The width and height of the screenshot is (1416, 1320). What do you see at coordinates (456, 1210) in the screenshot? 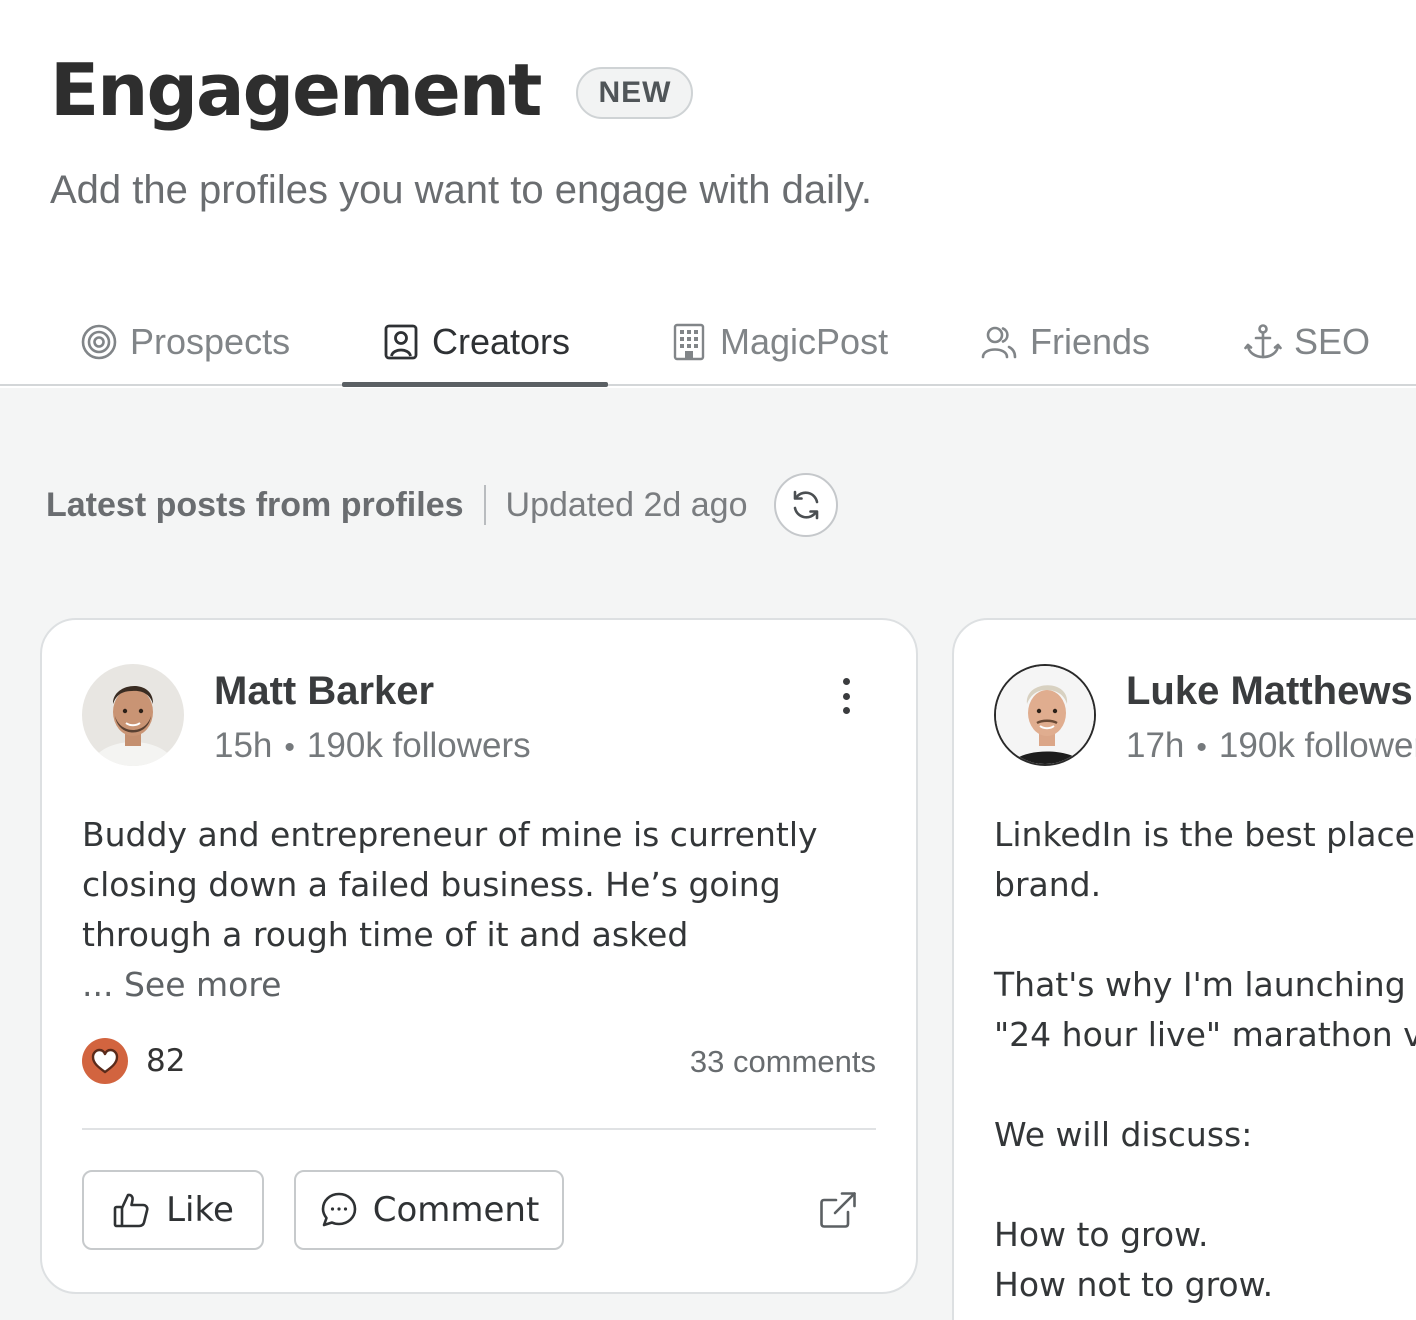
I see `comment-label: Comment` at bounding box center [456, 1210].